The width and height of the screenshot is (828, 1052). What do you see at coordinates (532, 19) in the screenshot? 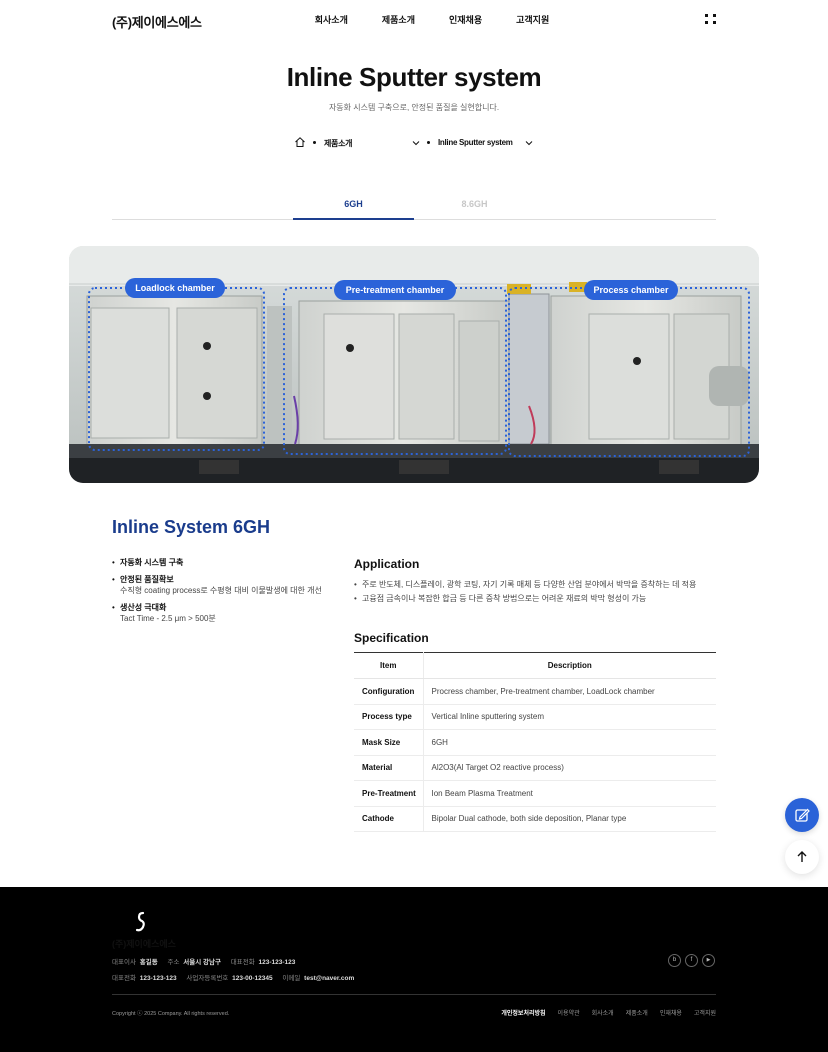
I see `nav-item-support: 고객지원` at bounding box center [532, 19].